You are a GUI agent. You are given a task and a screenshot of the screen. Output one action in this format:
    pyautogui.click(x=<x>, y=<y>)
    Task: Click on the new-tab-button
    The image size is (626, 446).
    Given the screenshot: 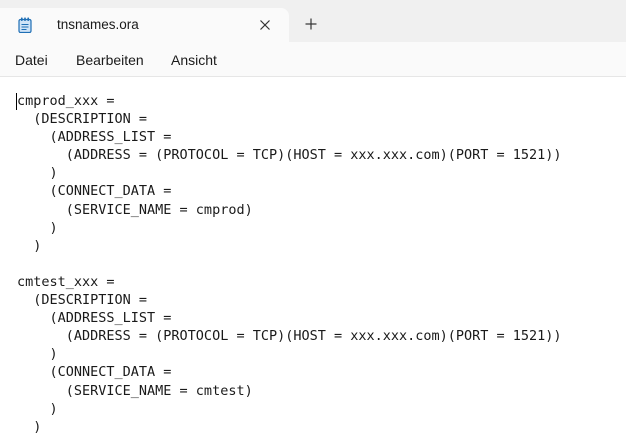 What is the action you would take?
    pyautogui.click(x=311, y=24)
    